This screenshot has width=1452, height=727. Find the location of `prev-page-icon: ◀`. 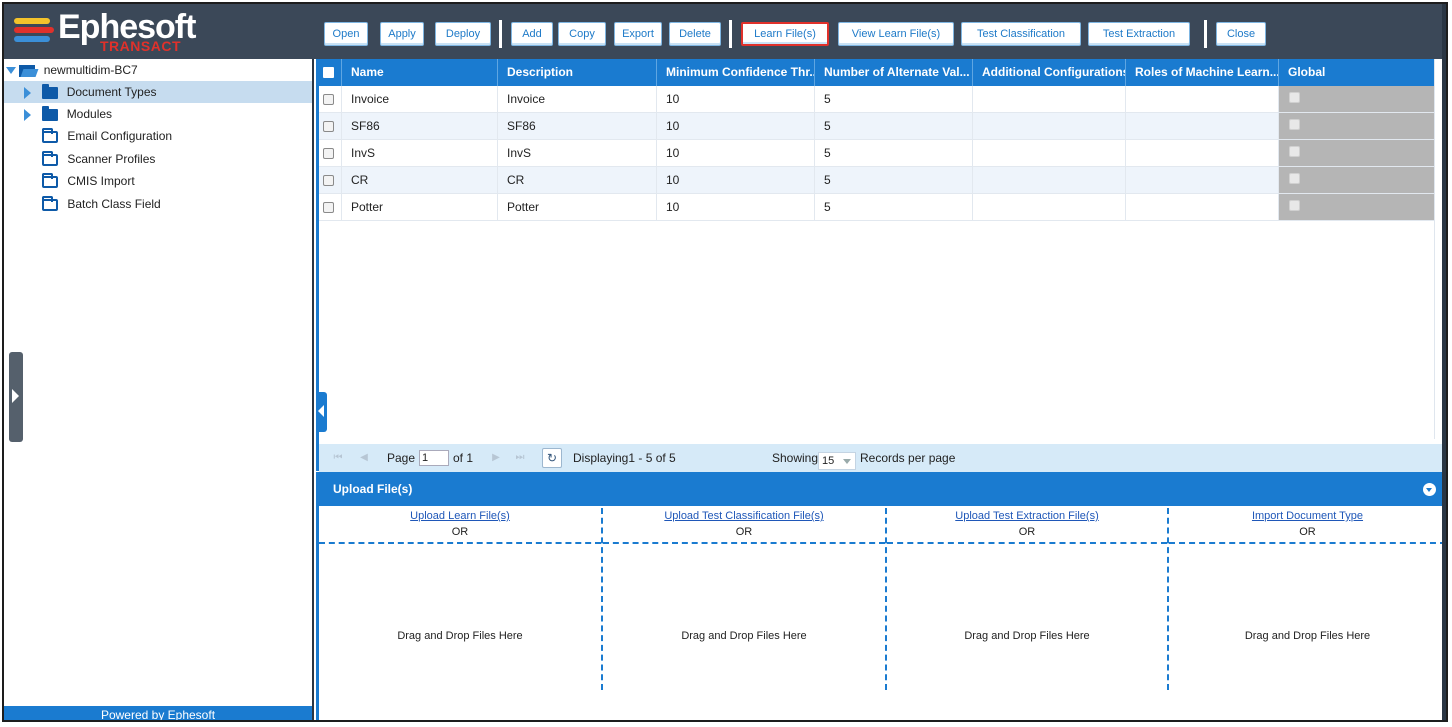

prev-page-icon: ◀ is located at coordinates (364, 458).